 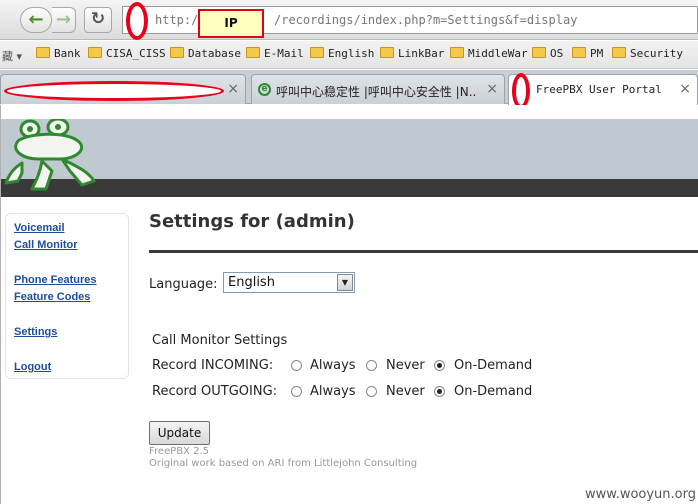 What do you see at coordinates (296, 391) in the screenshot?
I see `outgoing-always-radio` at bounding box center [296, 391].